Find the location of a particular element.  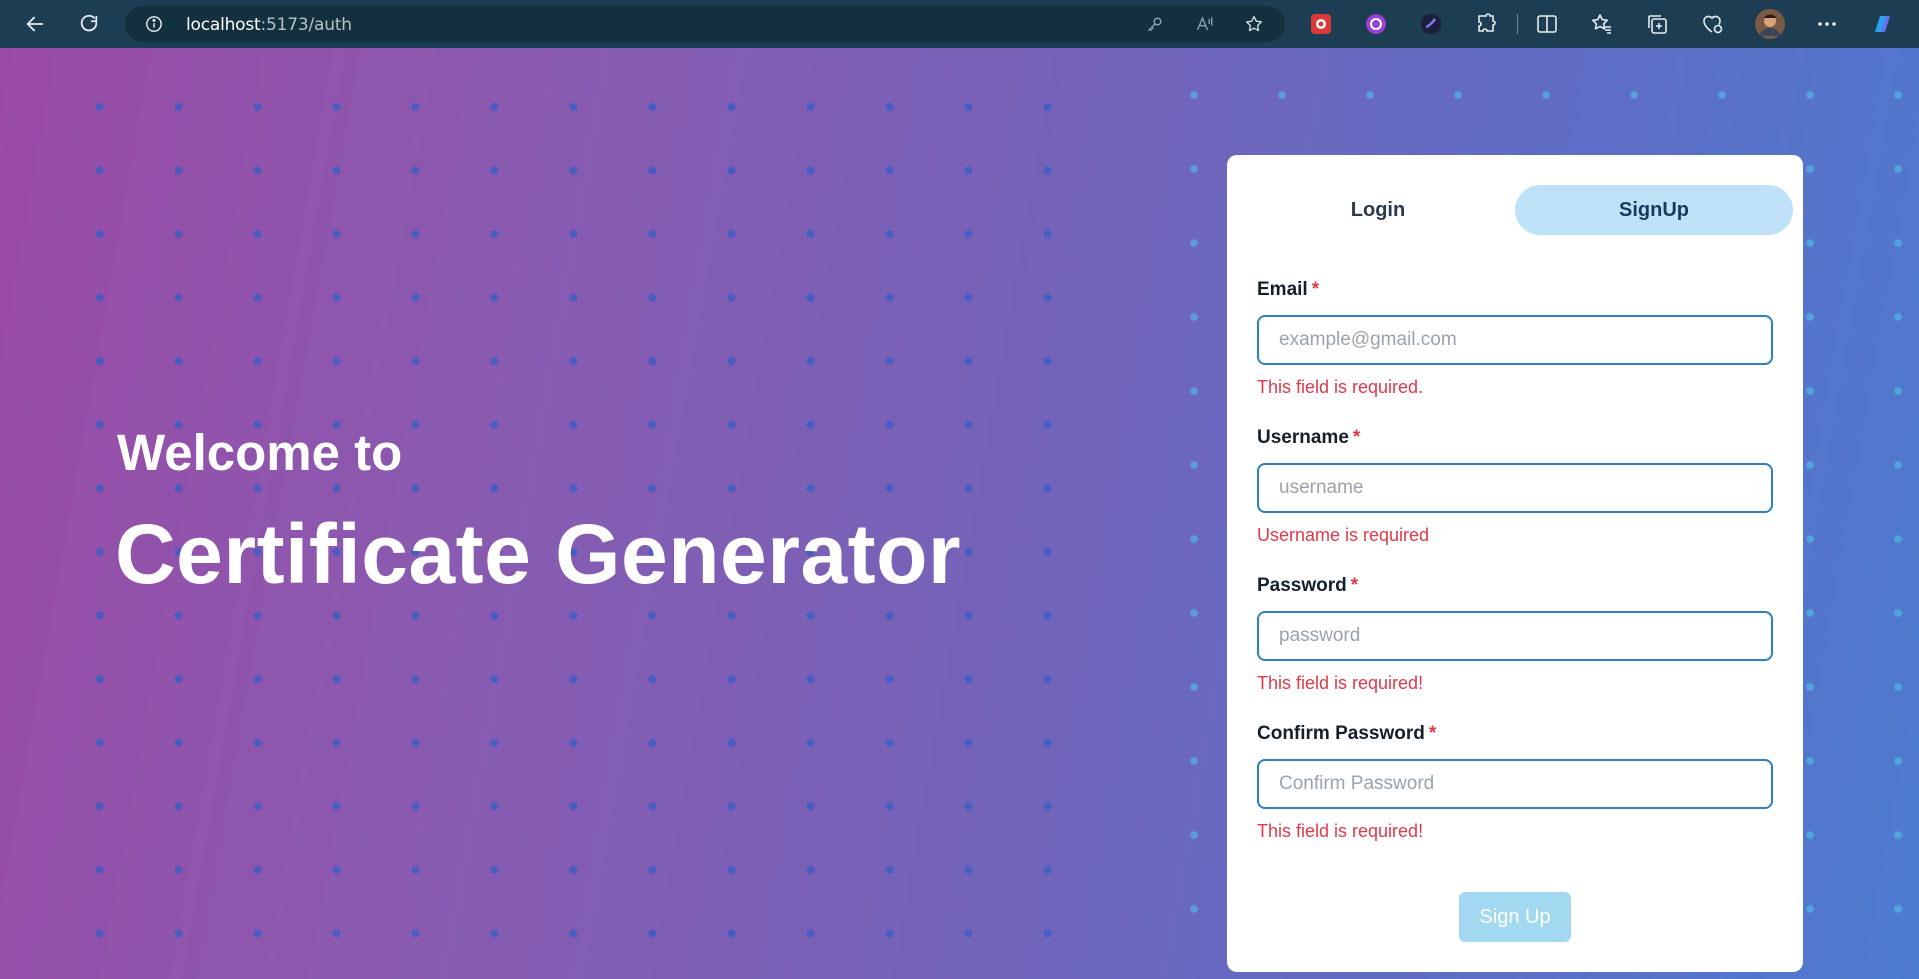

password-field is located at coordinates (1515, 636).